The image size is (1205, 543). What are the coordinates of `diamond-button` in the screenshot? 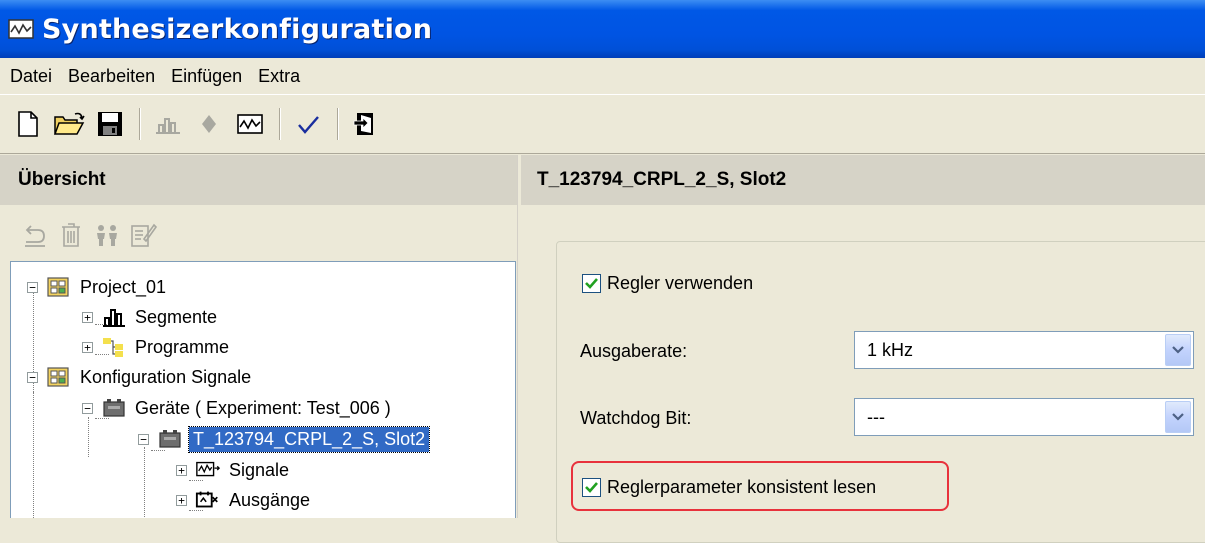 It's located at (209, 124).